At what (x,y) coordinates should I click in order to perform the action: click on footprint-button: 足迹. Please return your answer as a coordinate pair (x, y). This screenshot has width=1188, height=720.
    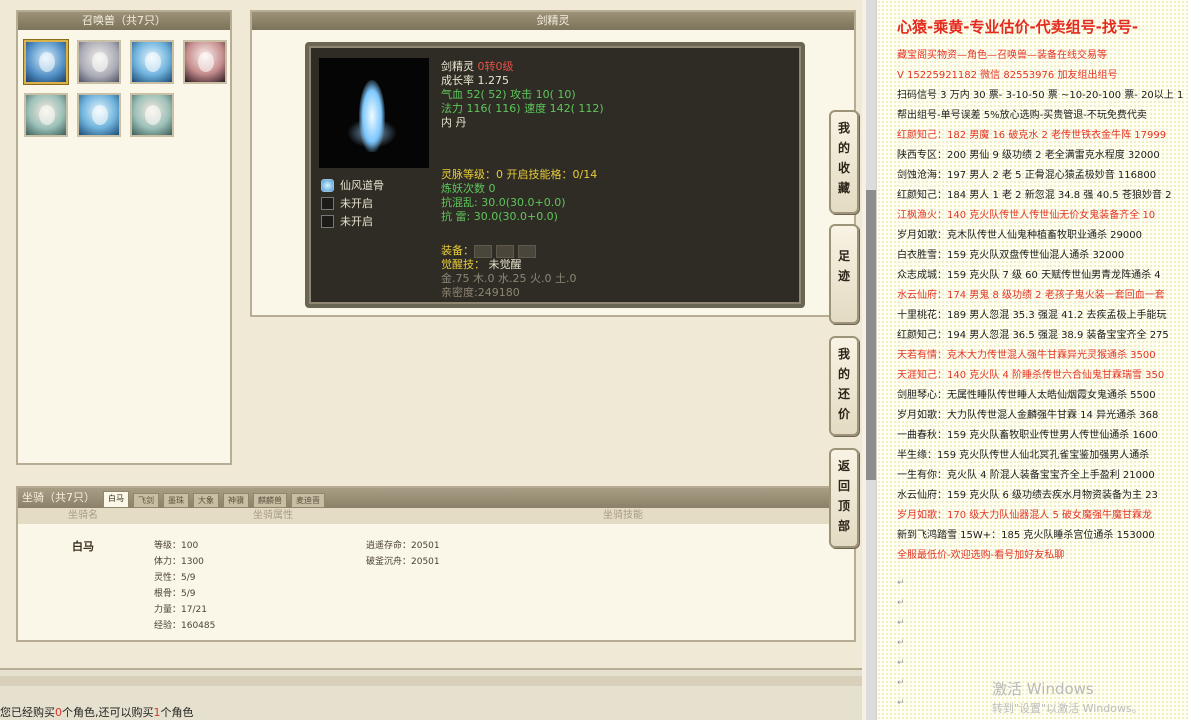
    Looking at the image, I should click on (844, 274).